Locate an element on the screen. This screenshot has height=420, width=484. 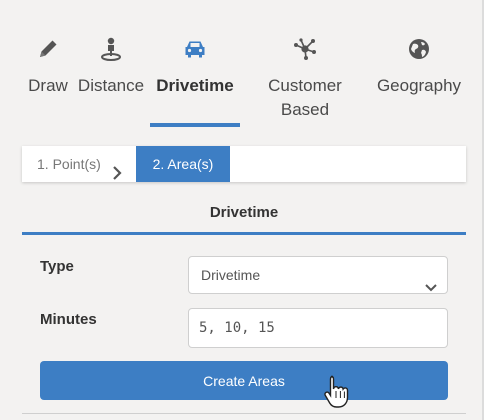
type-select-value: Drivetime is located at coordinates (231, 275).